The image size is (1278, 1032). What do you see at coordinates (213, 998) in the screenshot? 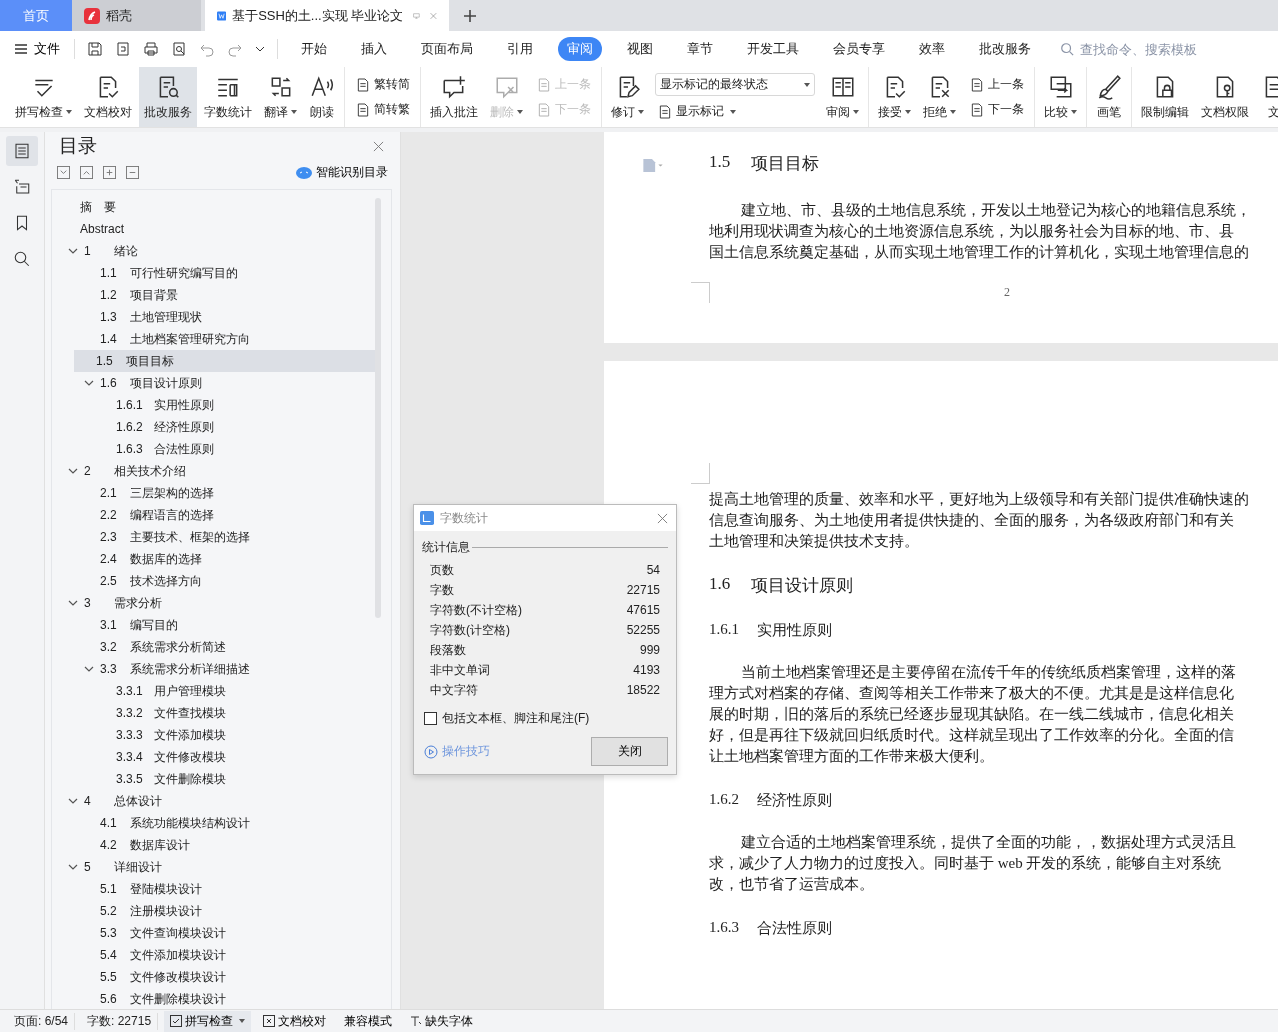
I see `toc-item: 5.6 文件删除模块设计` at bounding box center [213, 998].